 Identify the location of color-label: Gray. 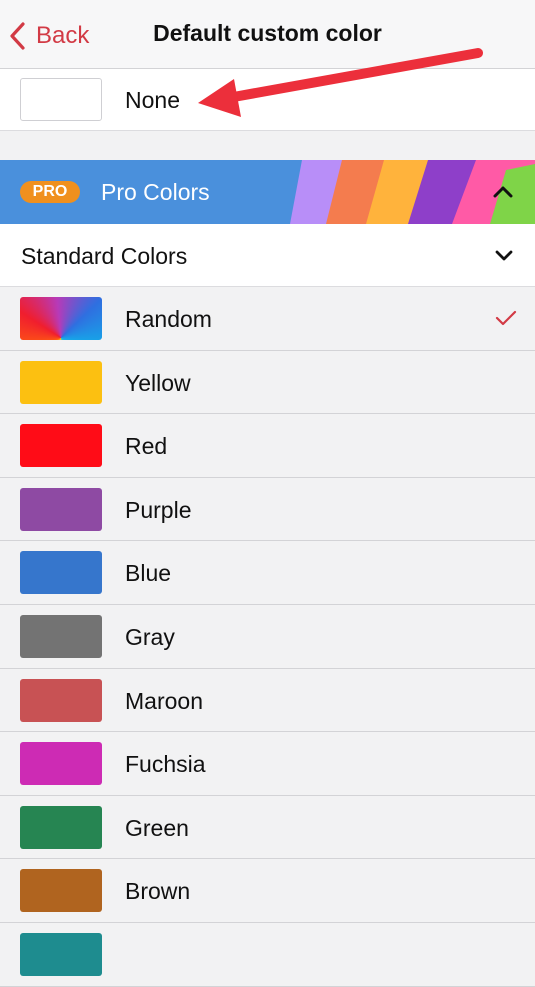
(150, 636).